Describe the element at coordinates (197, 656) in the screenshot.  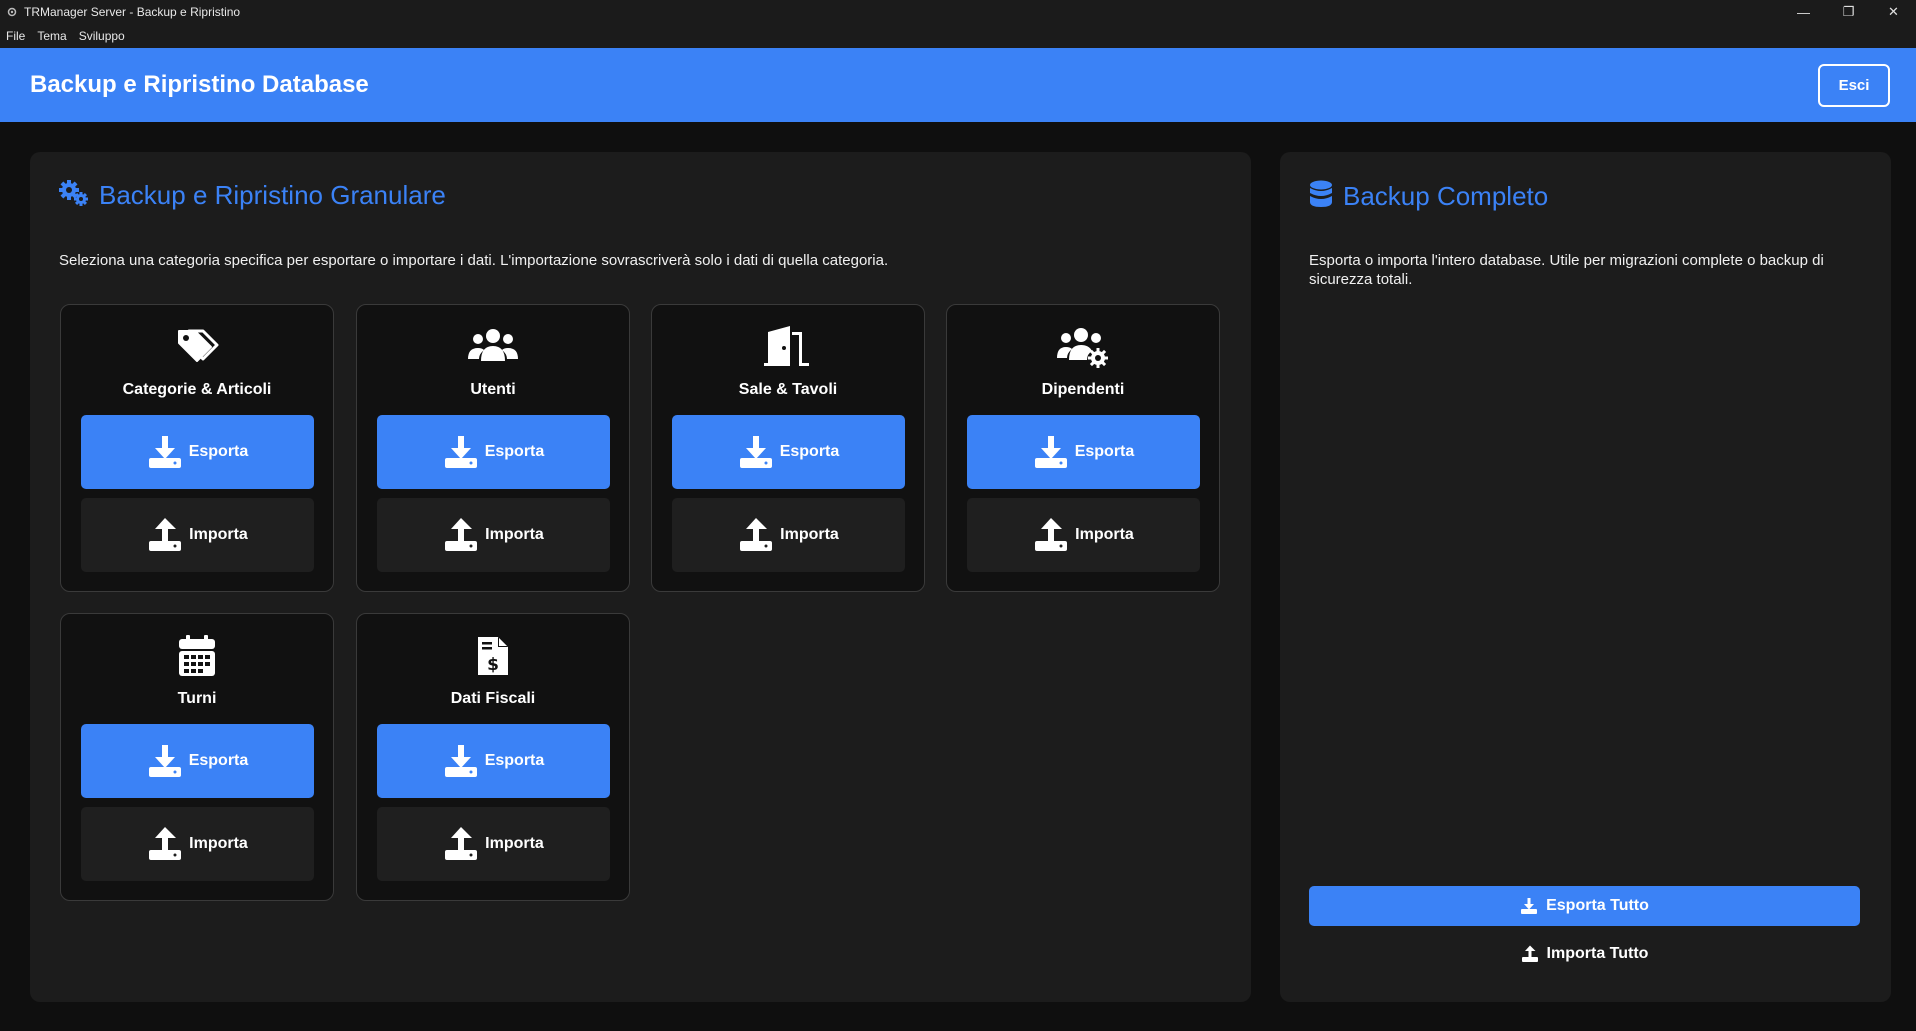
I see `calendar-icon` at that location.